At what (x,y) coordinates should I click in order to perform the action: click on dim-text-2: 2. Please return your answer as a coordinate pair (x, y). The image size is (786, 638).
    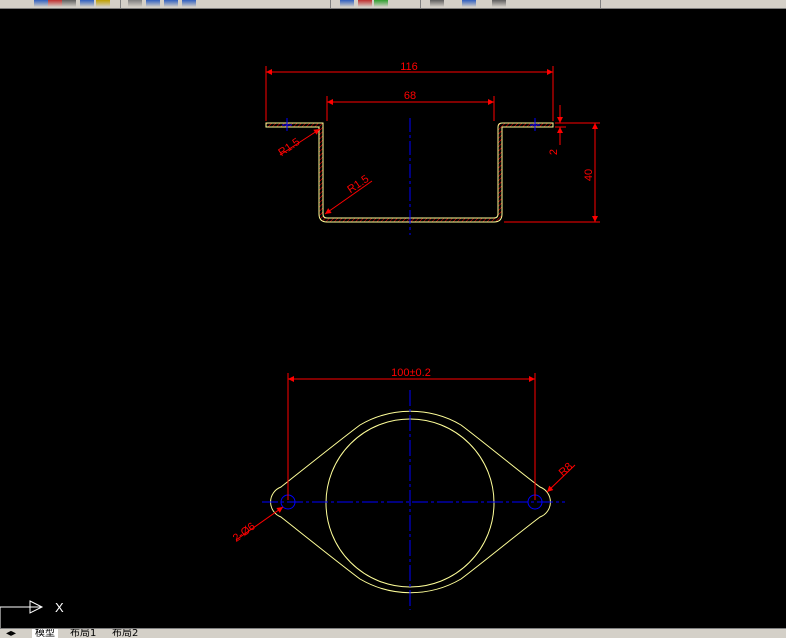
    Looking at the image, I should click on (554, 152).